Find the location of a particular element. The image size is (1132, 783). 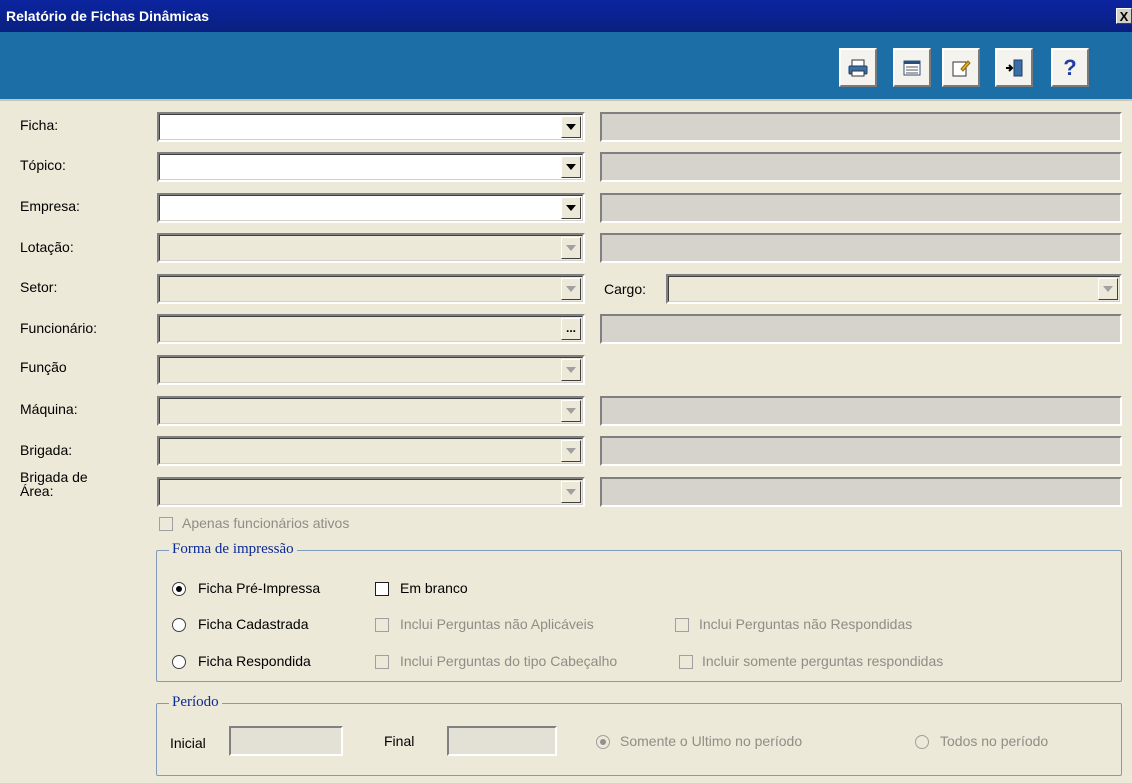

ficha-label: Ficha: is located at coordinates (39, 125).